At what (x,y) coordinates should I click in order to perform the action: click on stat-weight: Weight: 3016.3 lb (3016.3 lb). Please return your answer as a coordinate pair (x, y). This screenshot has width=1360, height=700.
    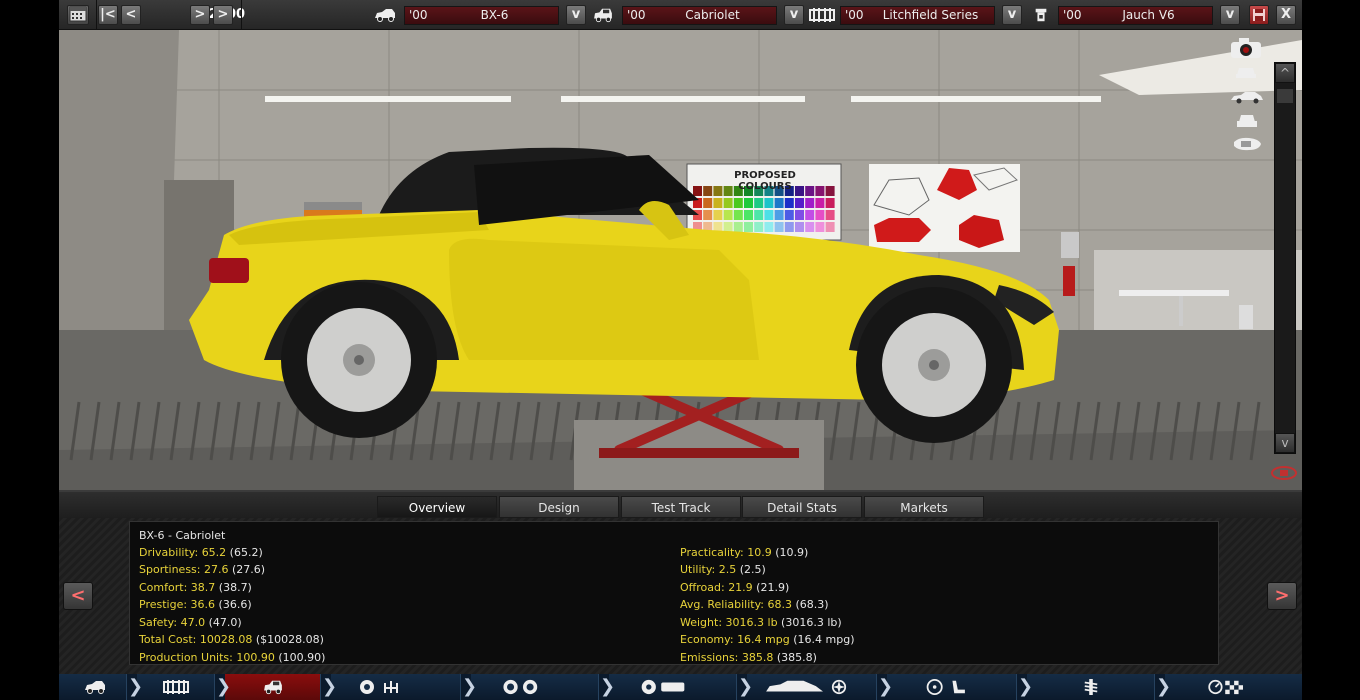
    Looking at the image, I should click on (761, 622).